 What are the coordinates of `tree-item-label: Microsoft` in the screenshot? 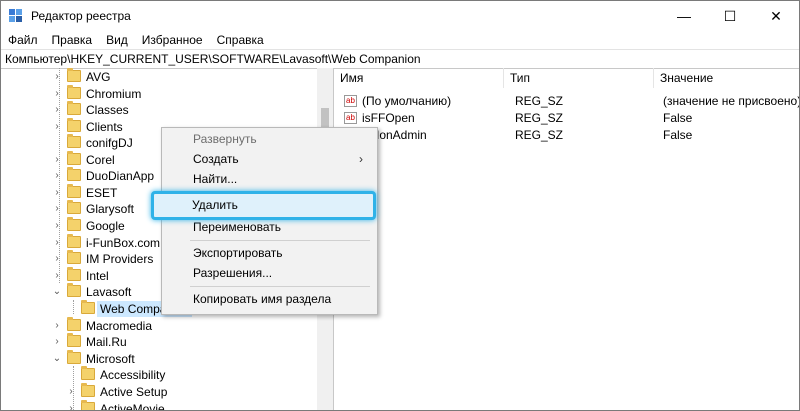 It's located at (110, 359).